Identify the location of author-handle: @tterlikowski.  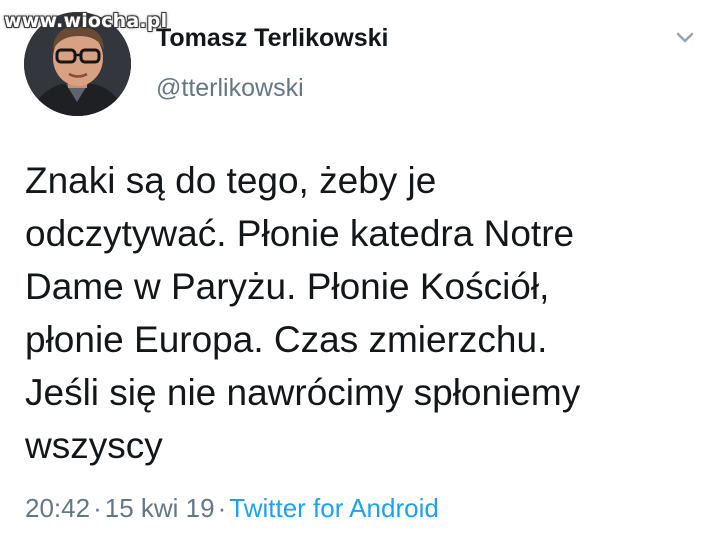
(230, 88).